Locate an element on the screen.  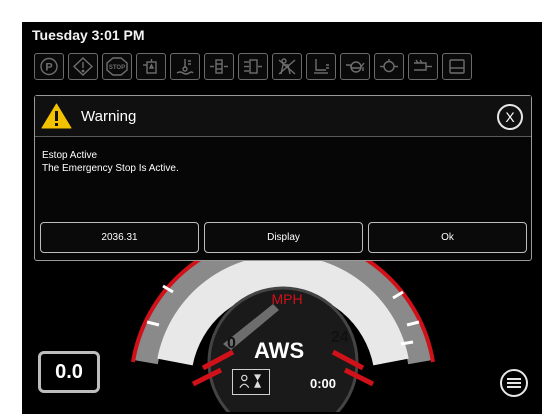
coolant-temp-icon is located at coordinates (185, 66).